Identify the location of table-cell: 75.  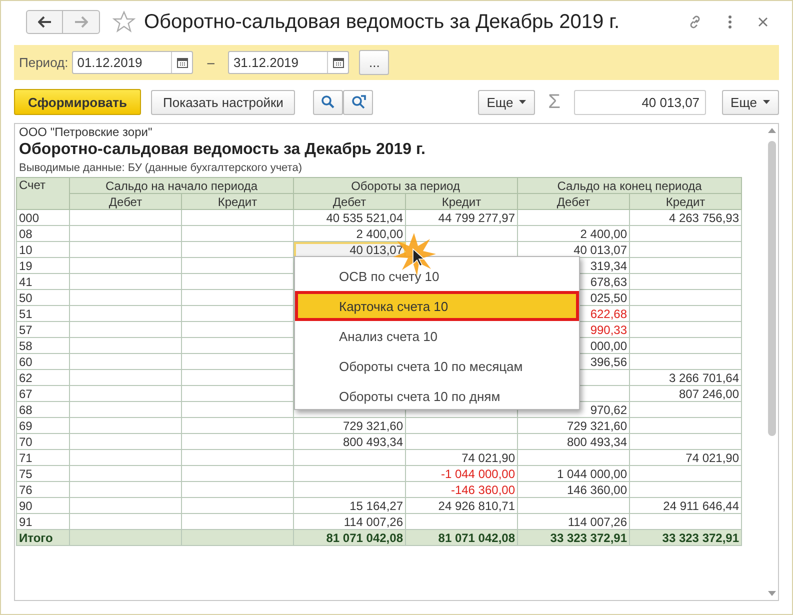
(43, 474).